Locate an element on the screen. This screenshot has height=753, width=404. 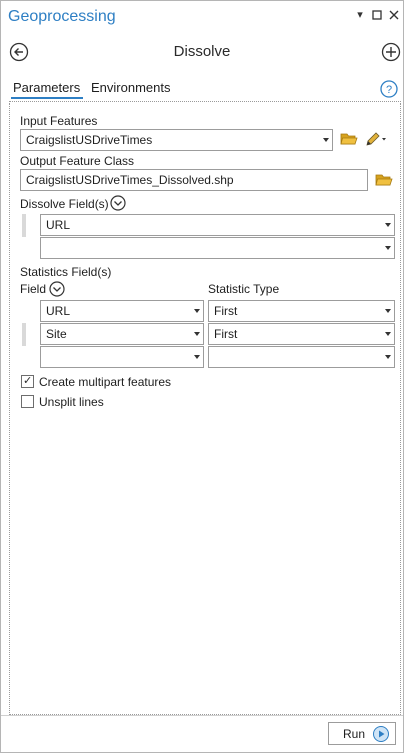
statistics-fields-label: Statistics Field(s) is located at coordinates (66, 272).